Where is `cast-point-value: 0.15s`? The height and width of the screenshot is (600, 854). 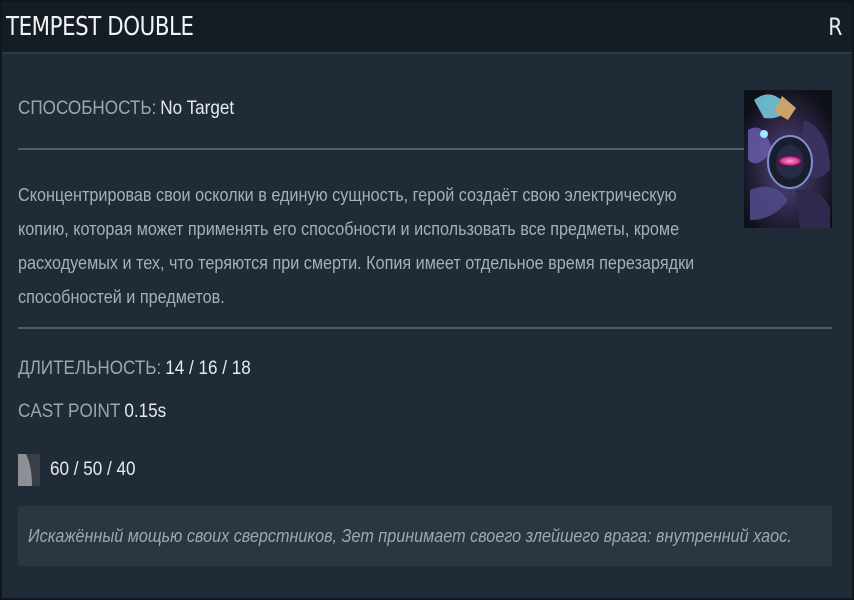
cast-point-value: 0.15s is located at coordinates (145, 411).